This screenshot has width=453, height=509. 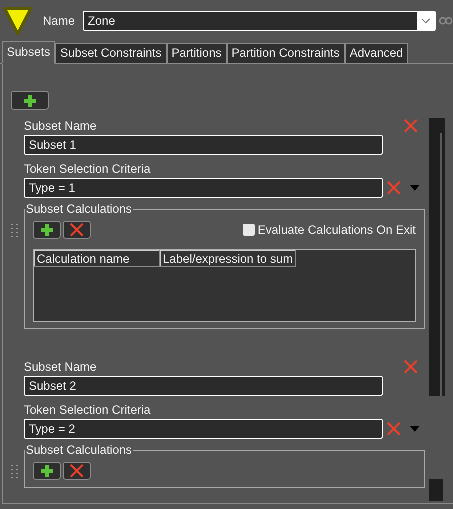 I want to click on column-header: Label/expression to sum, so click(x=228, y=258).